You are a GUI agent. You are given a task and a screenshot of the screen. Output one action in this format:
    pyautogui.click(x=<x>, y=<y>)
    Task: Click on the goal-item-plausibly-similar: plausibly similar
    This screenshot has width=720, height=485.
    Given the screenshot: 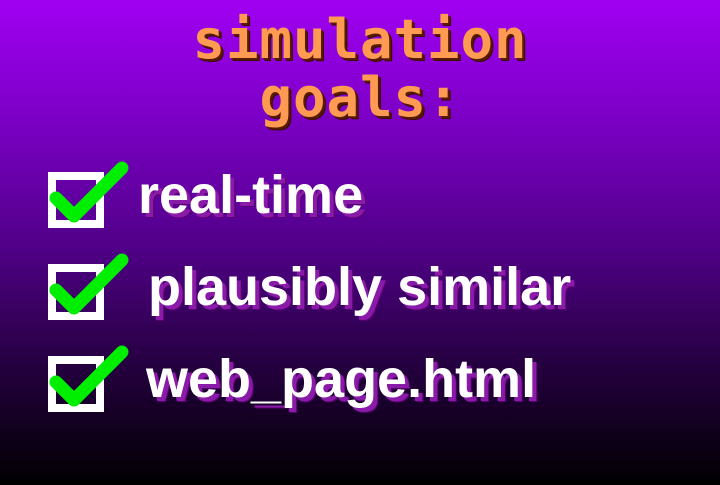 What is the action you would take?
    pyautogui.click(x=364, y=290)
    